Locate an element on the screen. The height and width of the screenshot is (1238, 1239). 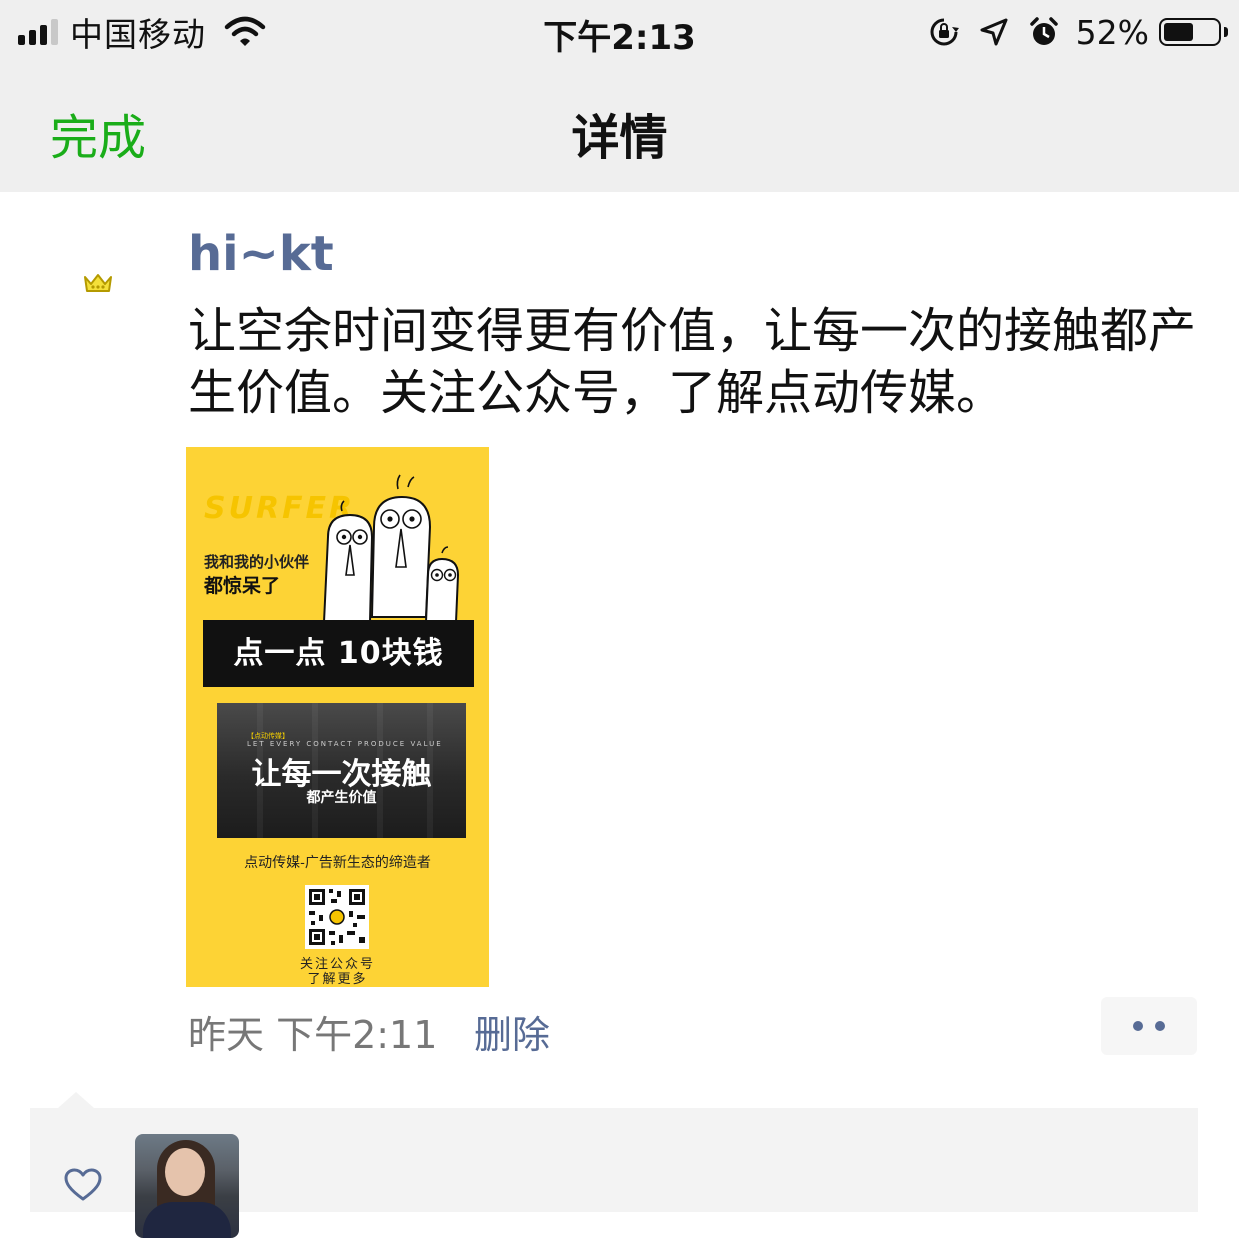
poster-photo-subtitle: 都产生价值 is located at coordinates (341, 798).